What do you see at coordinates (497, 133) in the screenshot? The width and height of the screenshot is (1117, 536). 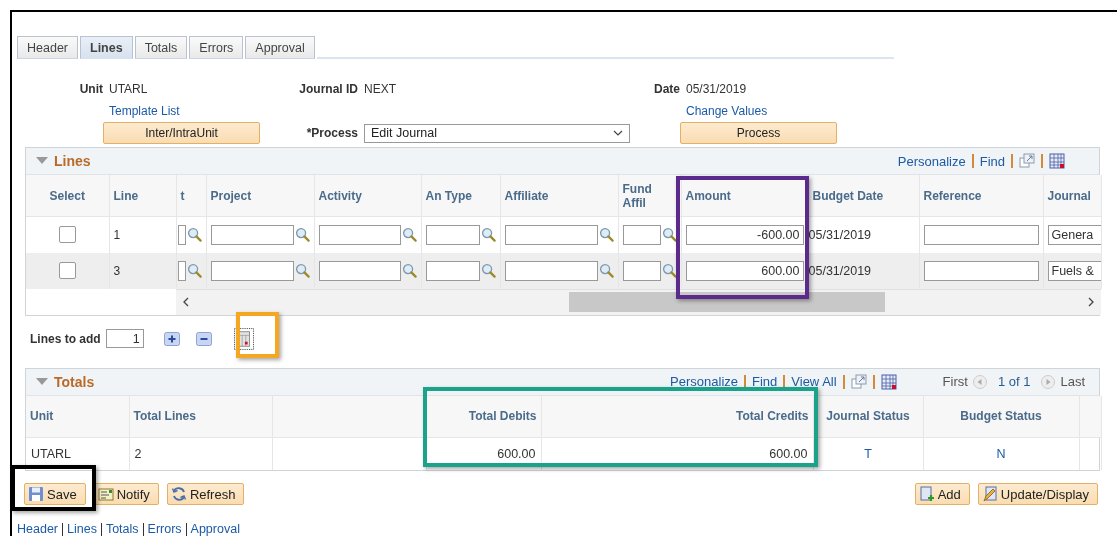 I see `process-dropdown: Edit Journal` at bounding box center [497, 133].